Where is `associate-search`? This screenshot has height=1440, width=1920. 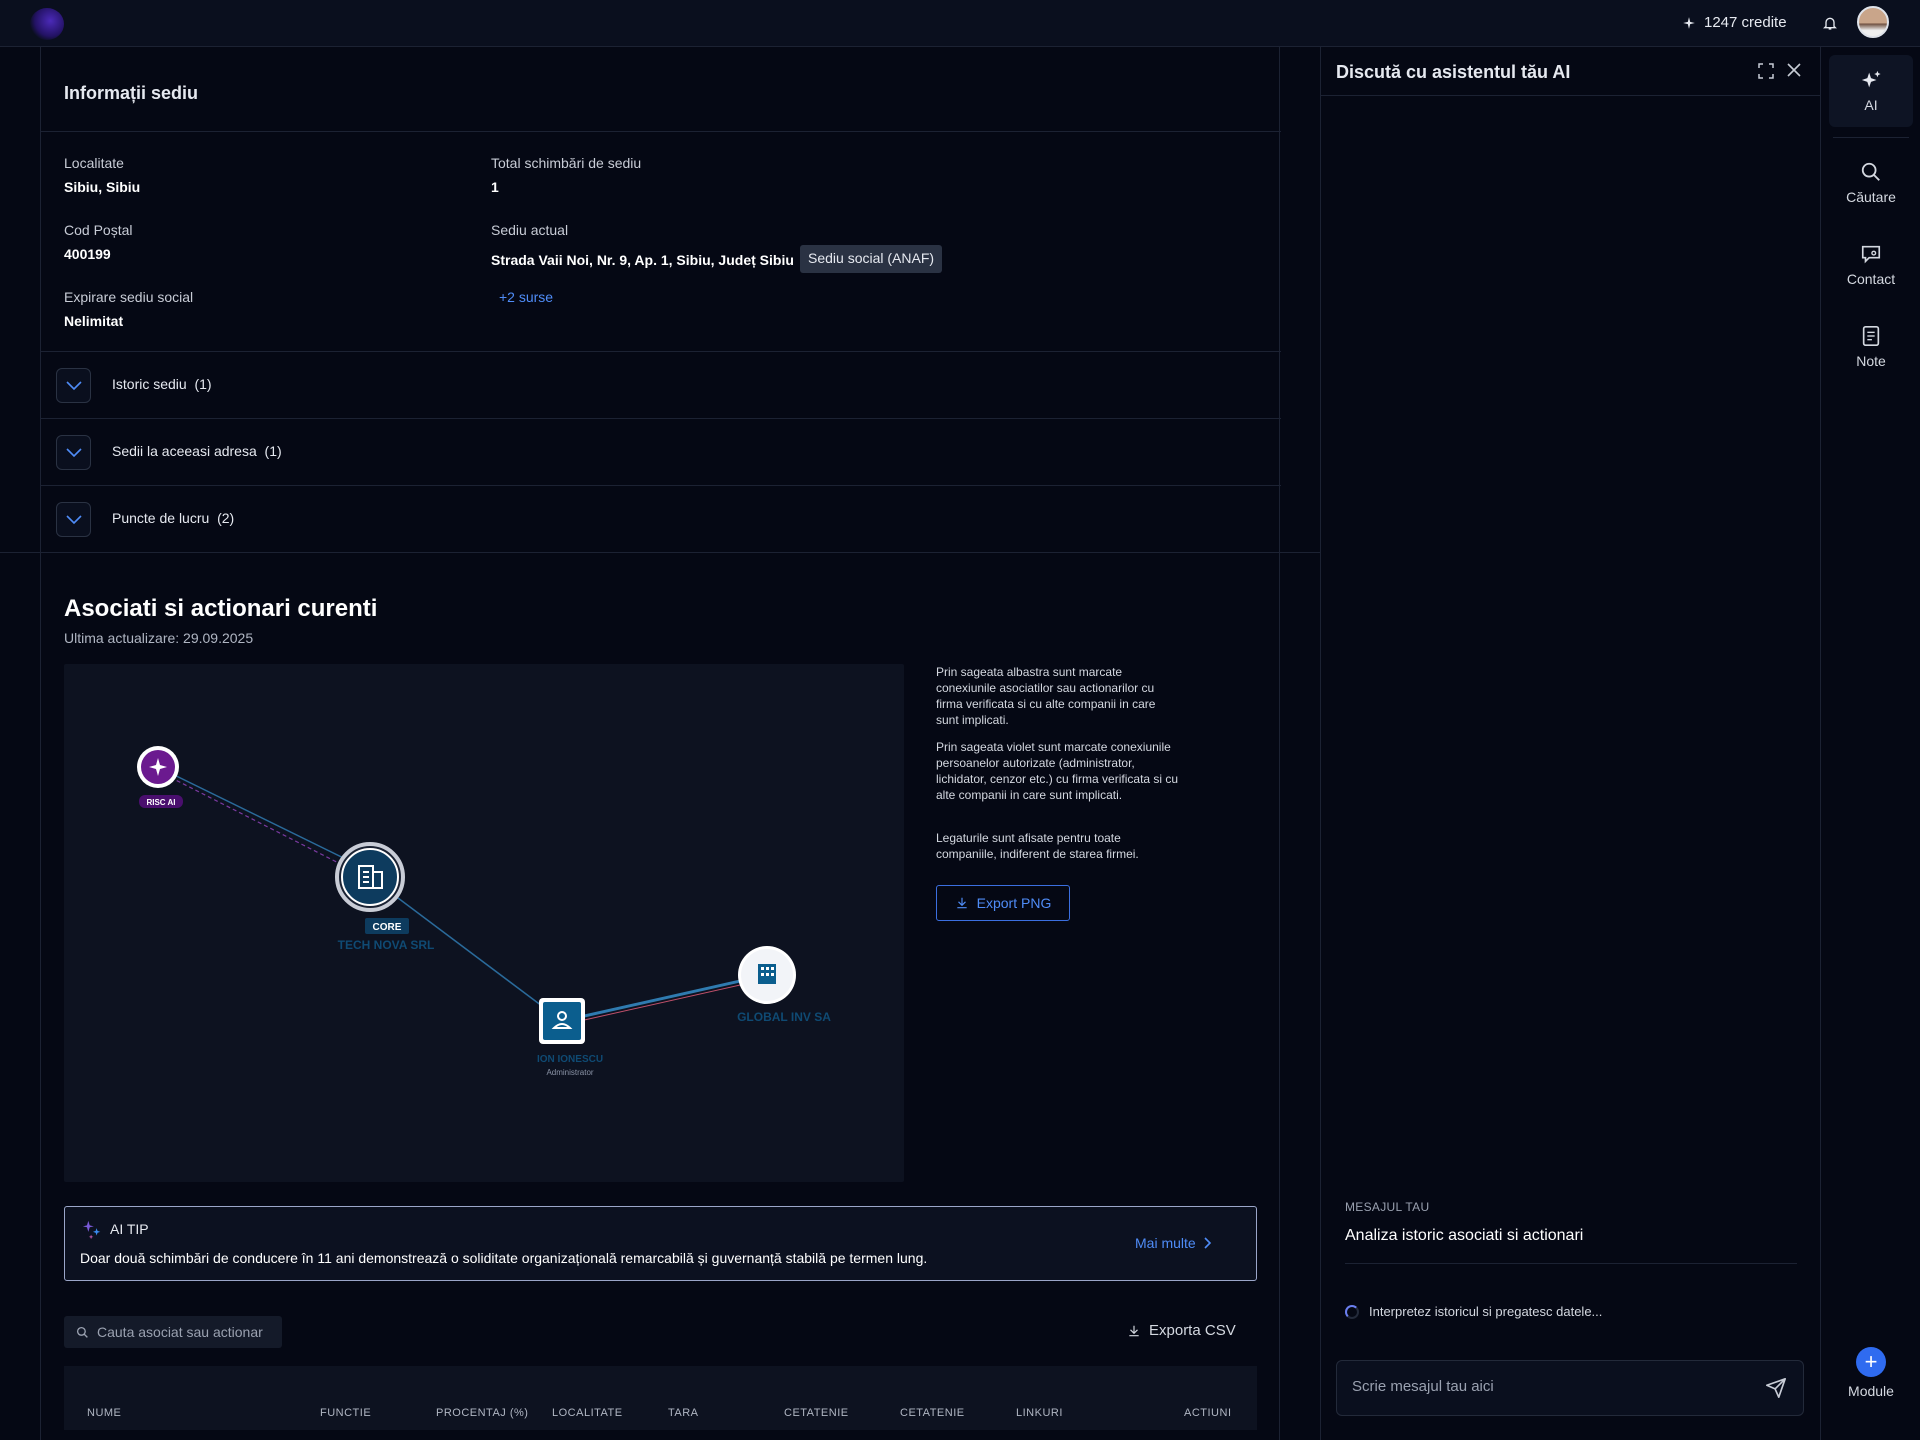 associate-search is located at coordinates (173, 1332).